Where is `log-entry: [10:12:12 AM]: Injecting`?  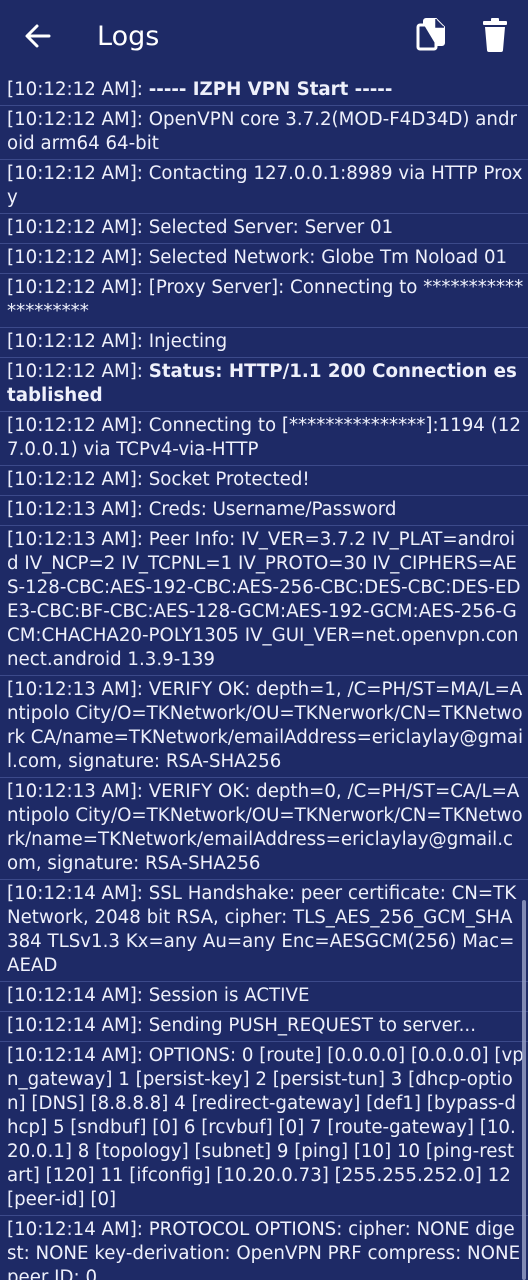 log-entry: [10:12:12 AM]: Injecting is located at coordinates (264, 343).